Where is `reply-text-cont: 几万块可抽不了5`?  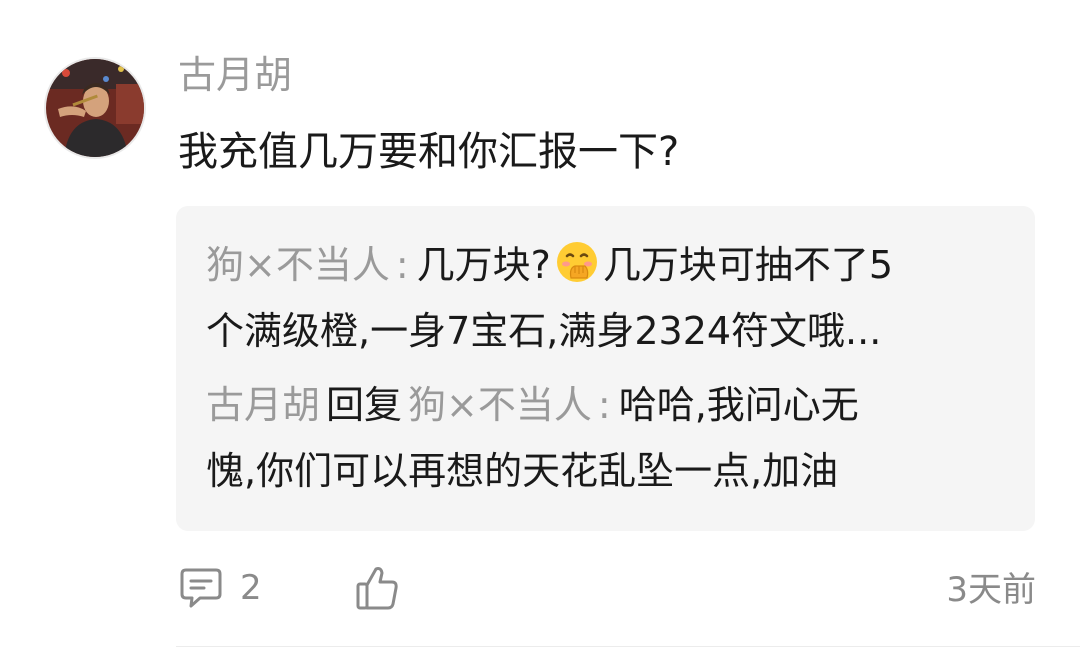
reply-text-cont: 几万块可抽不了5 is located at coordinates (748, 265).